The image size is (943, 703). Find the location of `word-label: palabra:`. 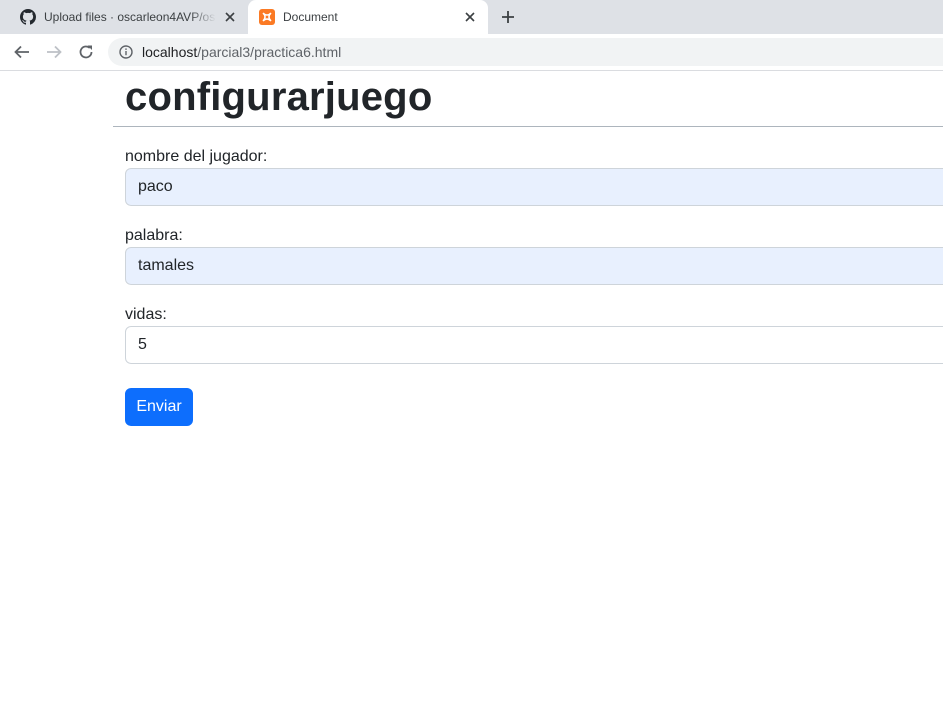

word-label: palabra: is located at coordinates (154, 235).